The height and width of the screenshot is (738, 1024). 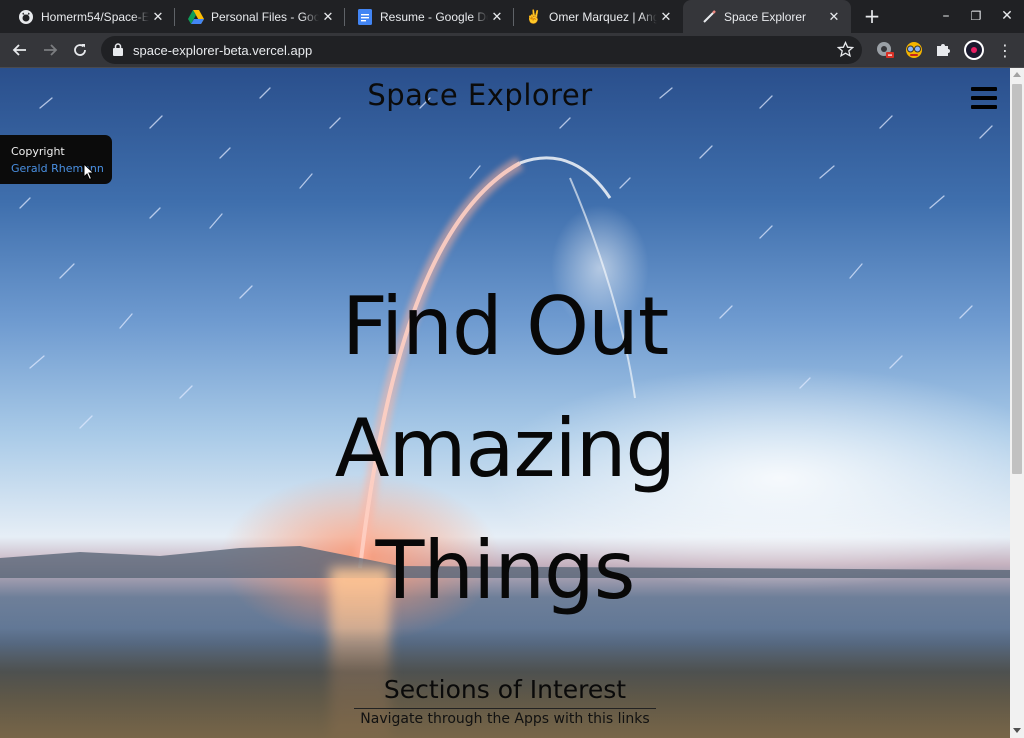 I want to click on extensions-puzzle-icon, so click(x=943, y=50).